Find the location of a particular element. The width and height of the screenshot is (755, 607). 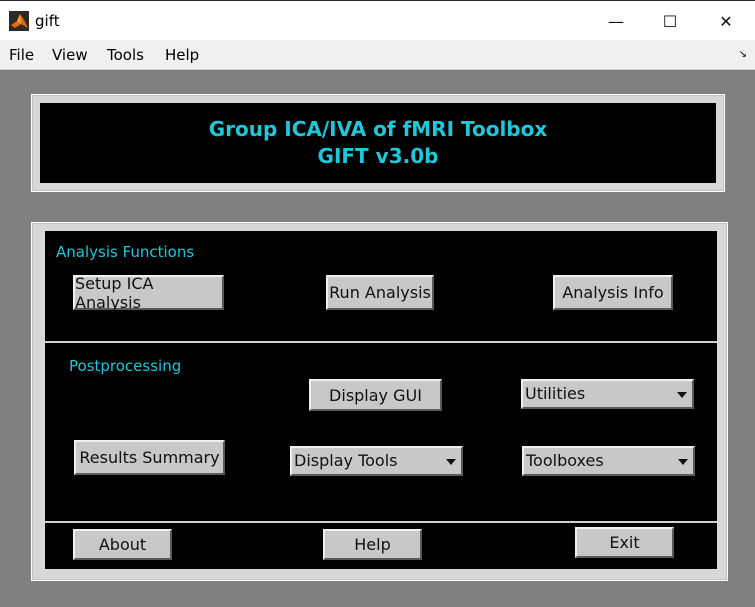

analysis-info-button: Analysis Info is located at coordinates (613, 292).